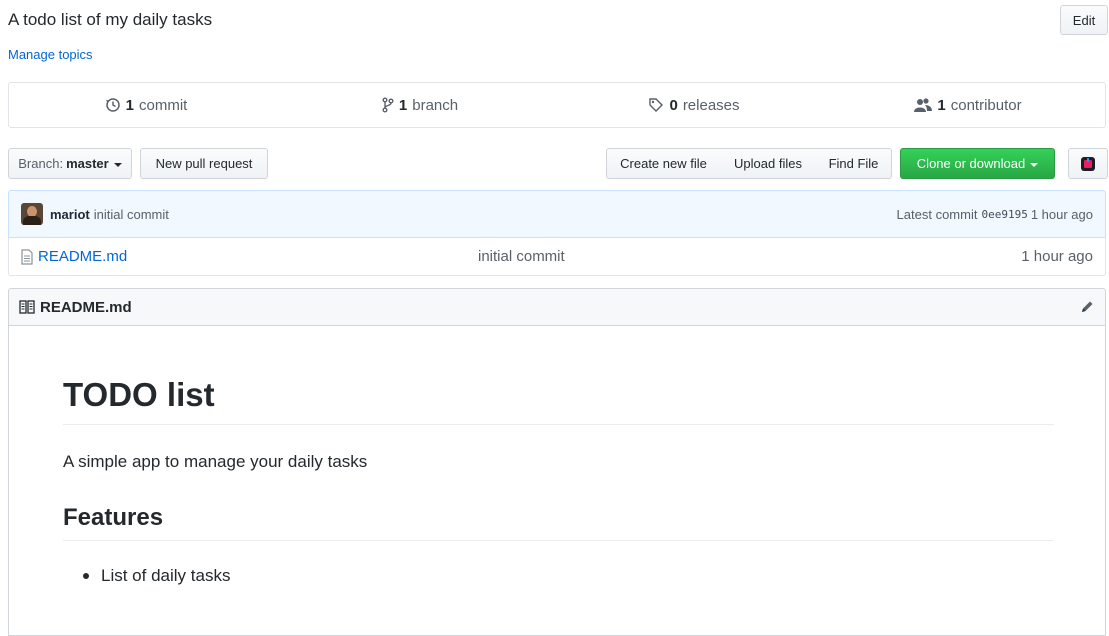  I want to click on clone-label: Clone or download, so click(971, 163).